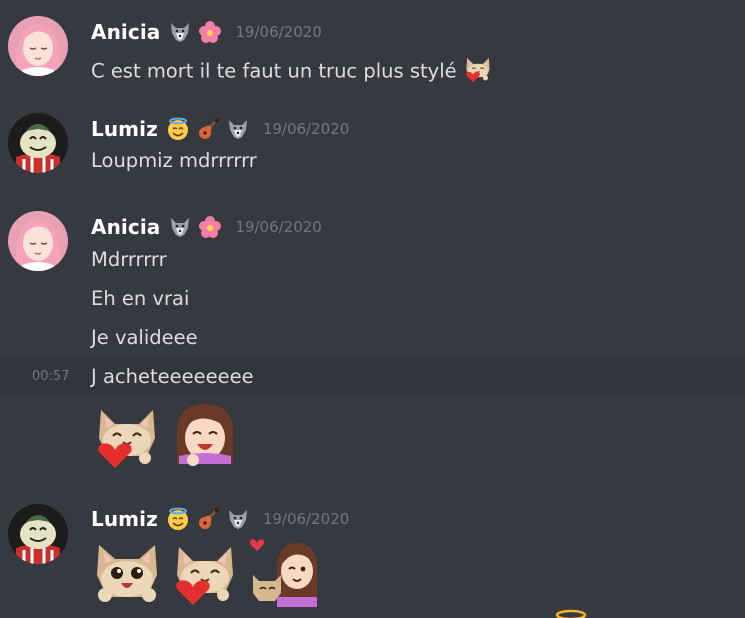  What do you see at coordinates (274, 71) in the screenshot?
I see `message-text-content: C est mort il te faut un truc plus stylé` at bounding box center [274, 71].